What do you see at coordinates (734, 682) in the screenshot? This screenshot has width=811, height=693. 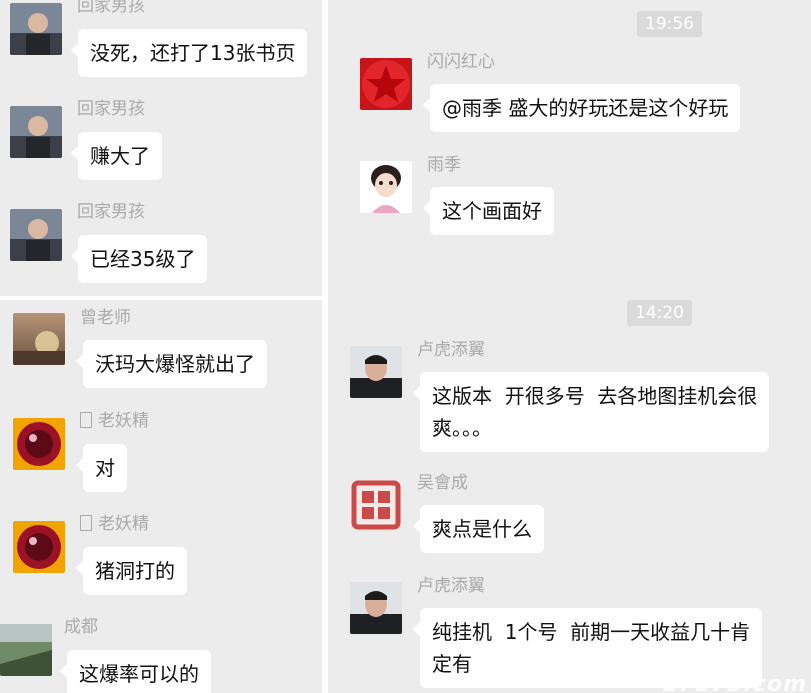 I see `watermark: 17173.com` at bounding box center [734, 682].